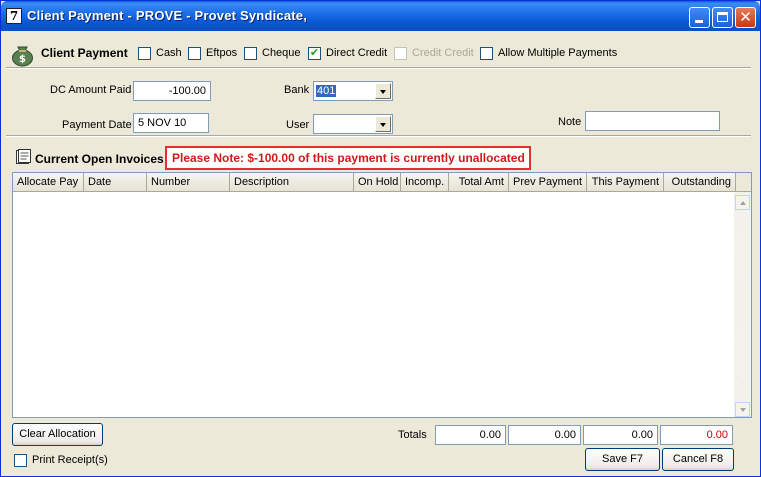  Describe the element at coordinates (99, 159) in the screenshot. I see `open-invoices-heading: Current Open Invoices` at that location.